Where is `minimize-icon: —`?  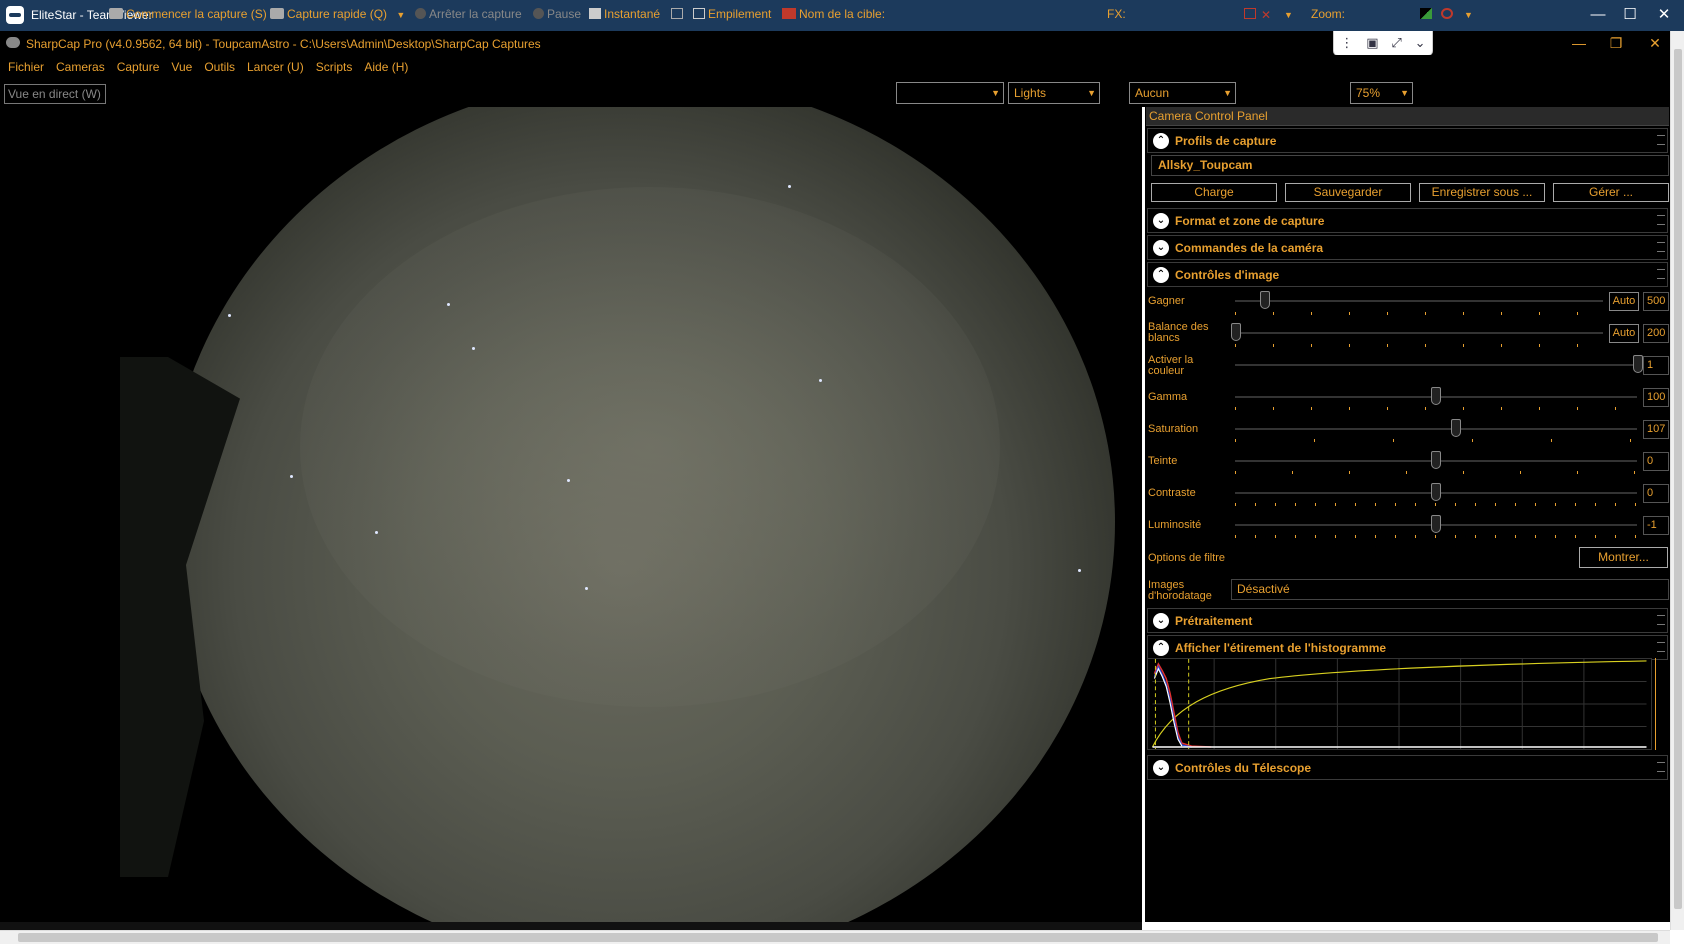
minimize-icon: — is located at coordinates (1598, 15).